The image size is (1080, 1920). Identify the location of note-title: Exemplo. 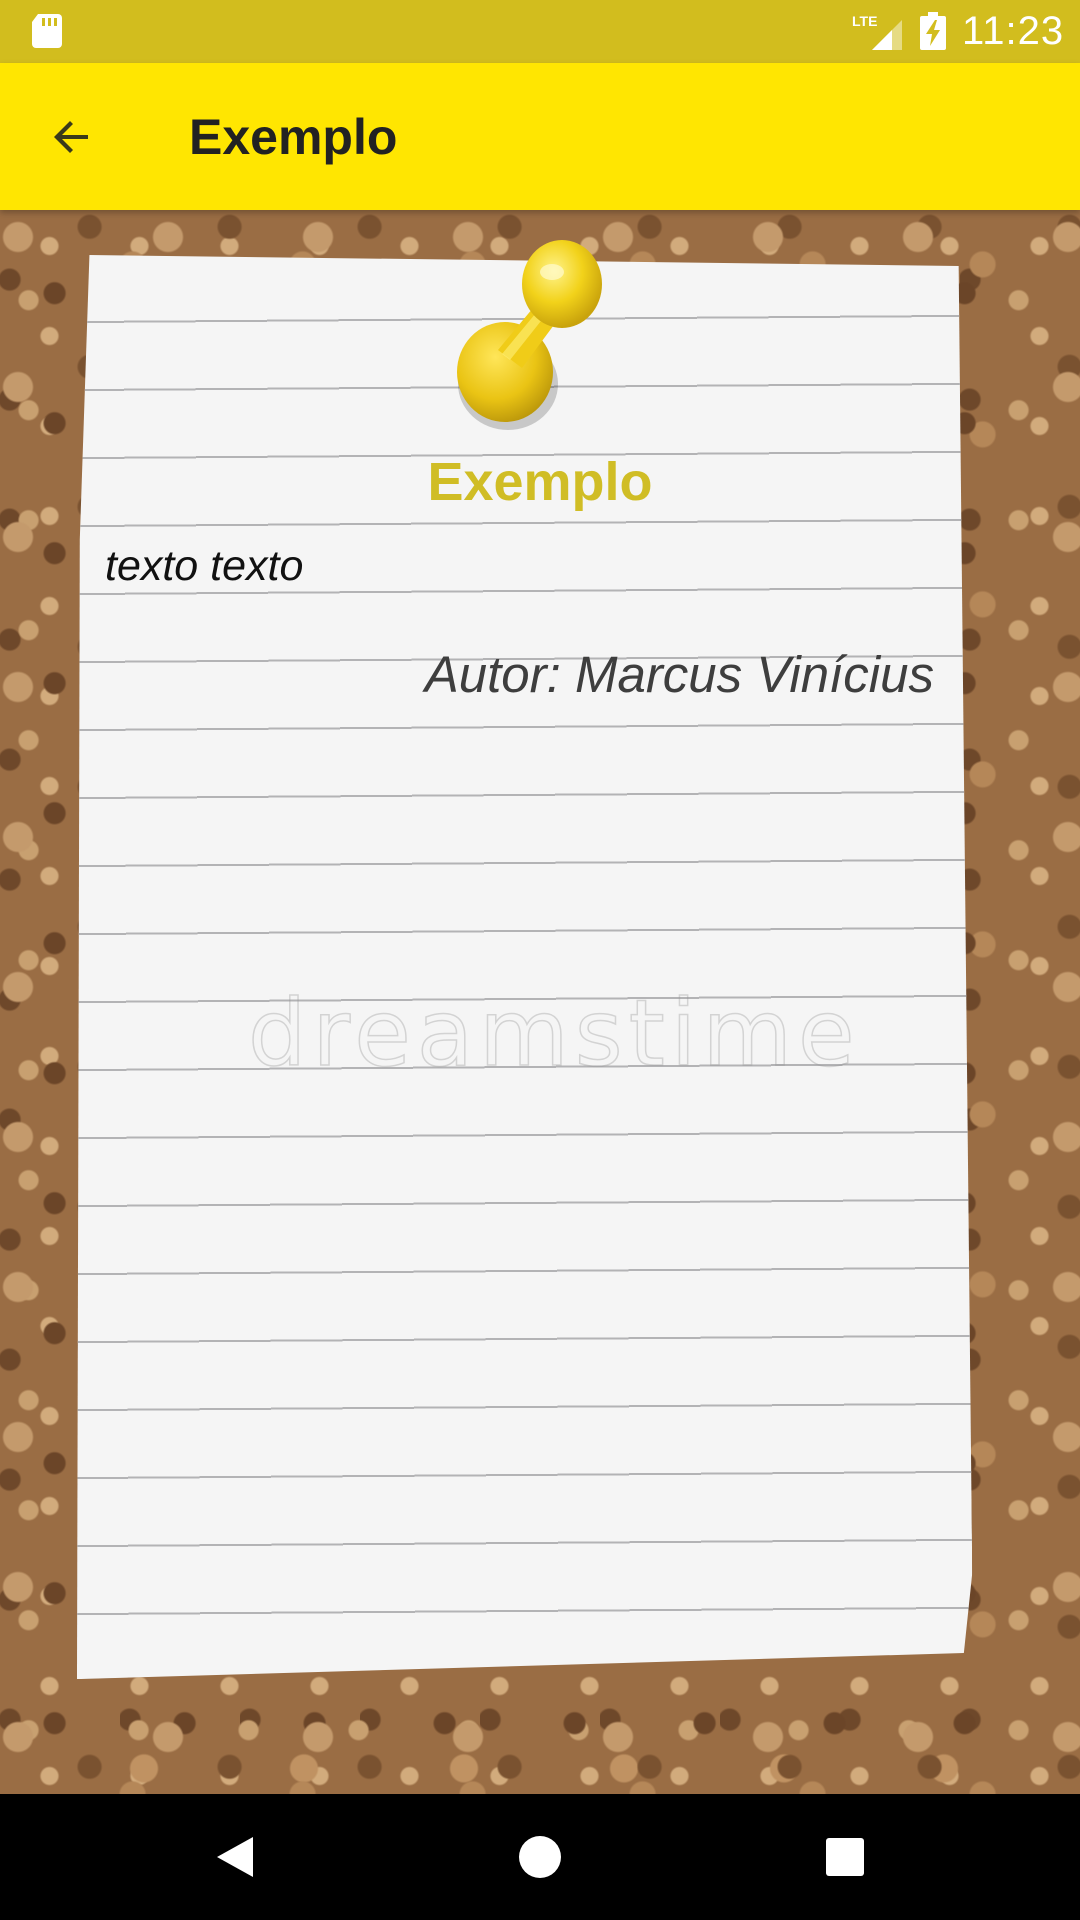
(540, 482).